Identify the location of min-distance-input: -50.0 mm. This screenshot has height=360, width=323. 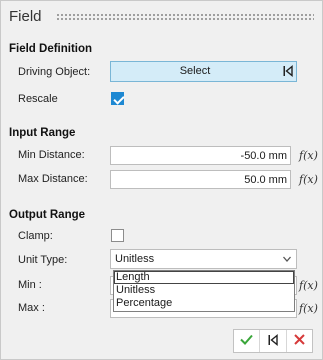
(200, 155).